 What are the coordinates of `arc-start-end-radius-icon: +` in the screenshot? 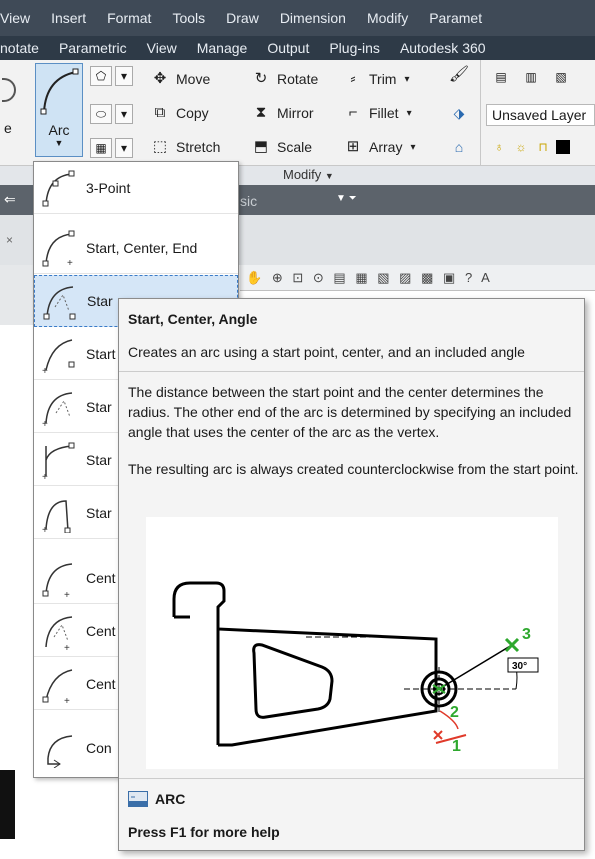 It's located at (56, 516).